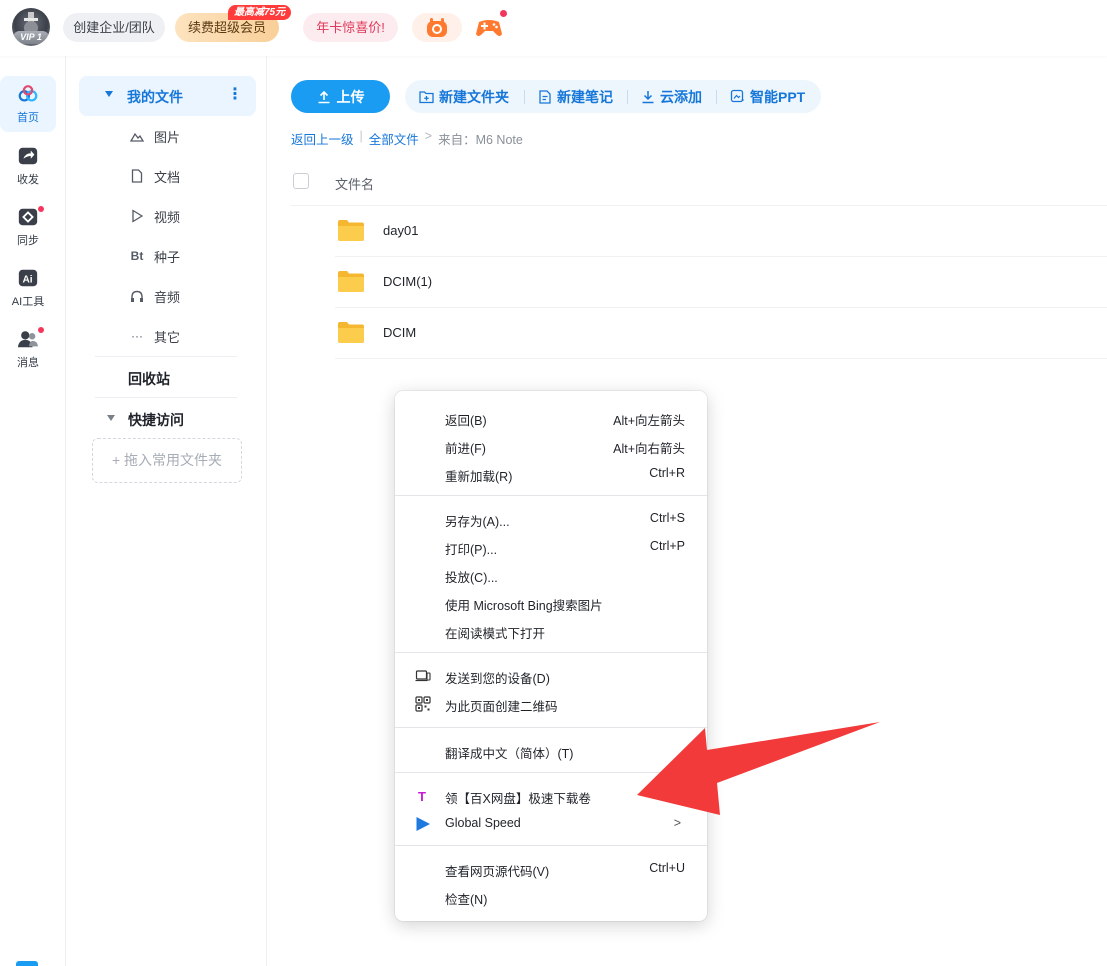 Image resolution: width=1107 pixels, height=966 pixels. Describe the element at coordinates (28, 288) in the screenshot. I see `rail-item-ai: Ai AI工具` at that location.